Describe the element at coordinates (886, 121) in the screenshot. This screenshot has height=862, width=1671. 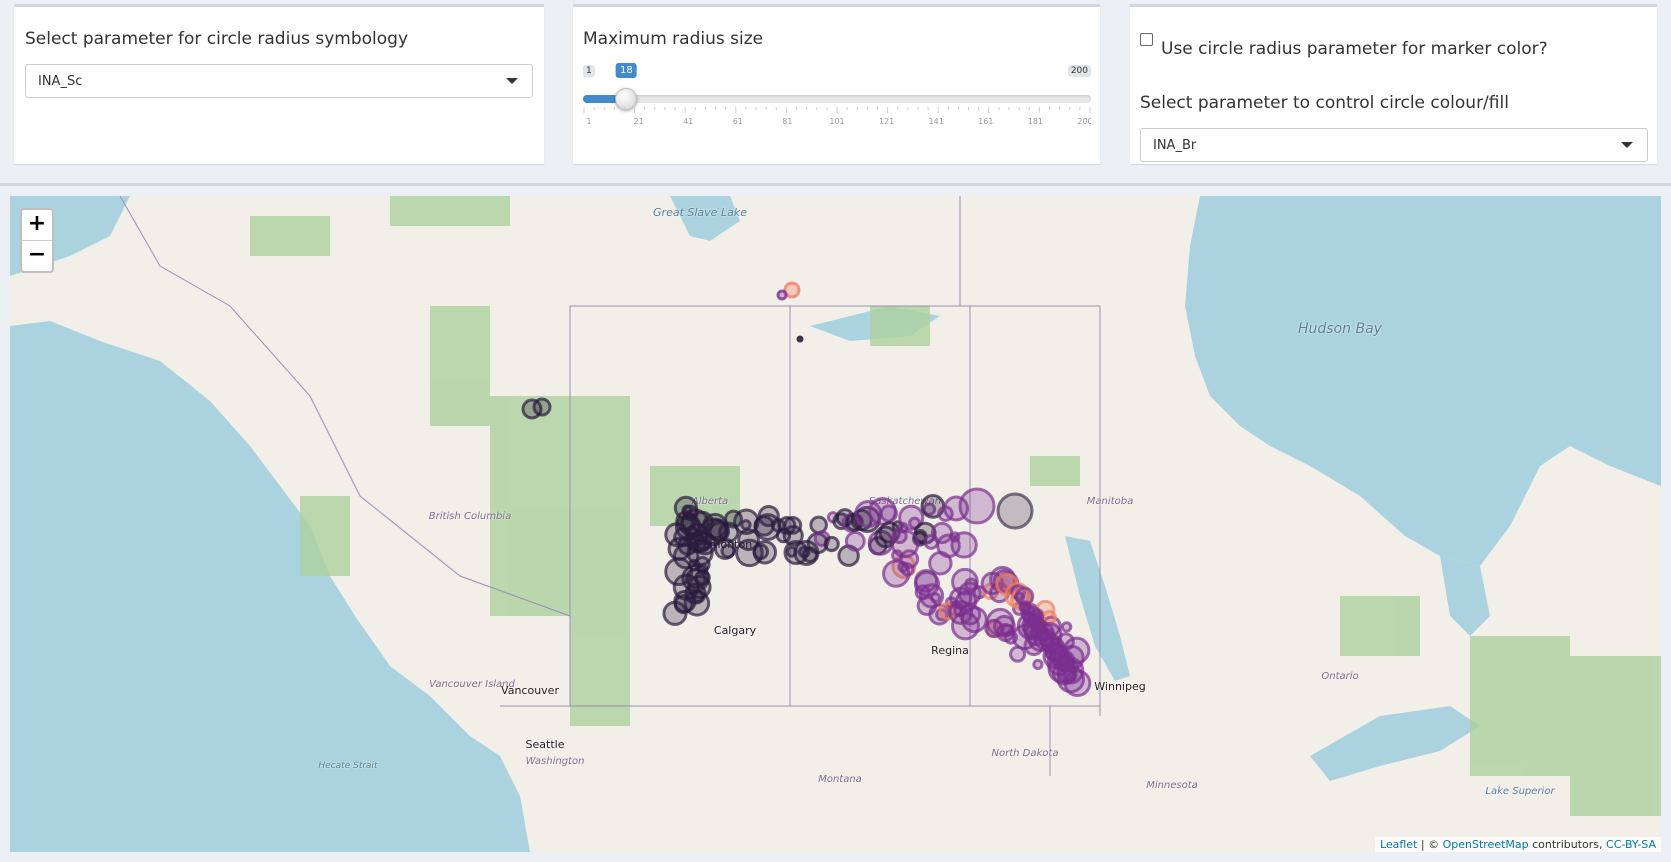
I see `slider-tick-label: 121` at that location.